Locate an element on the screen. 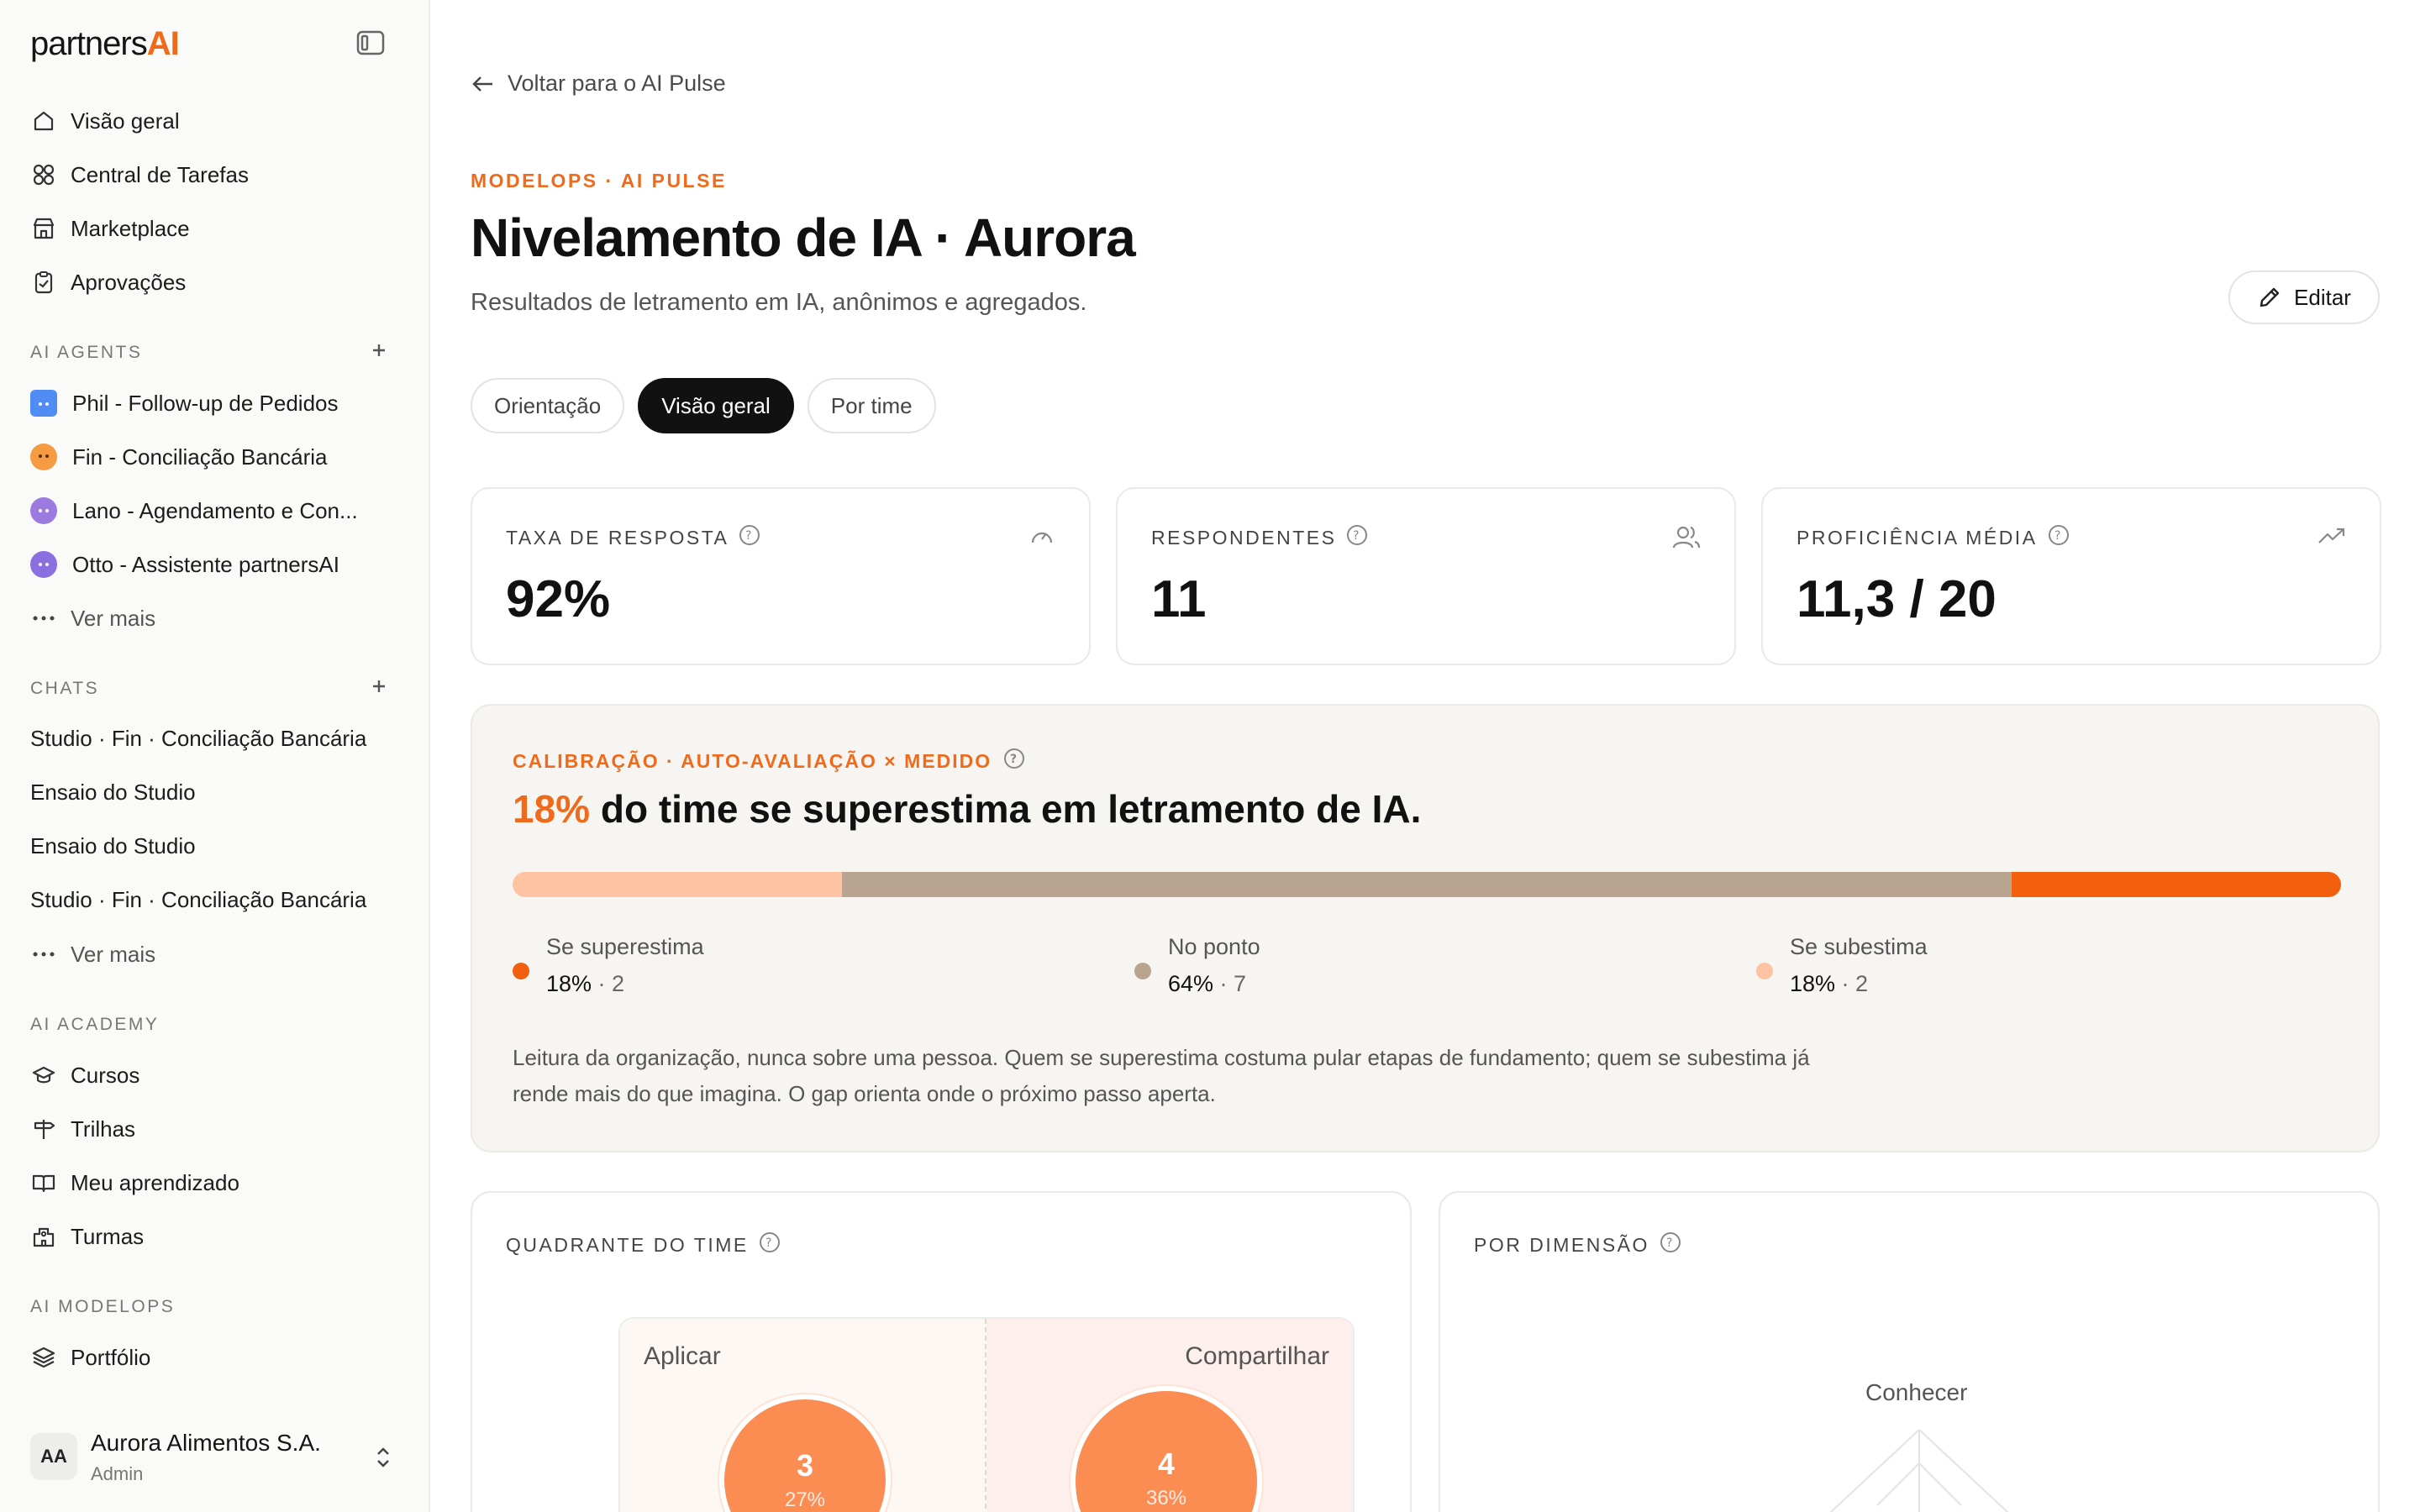 The image size is (2420, 1512). sidebar-item-marketplace: Marketplace is located at coordinates (110, 228).